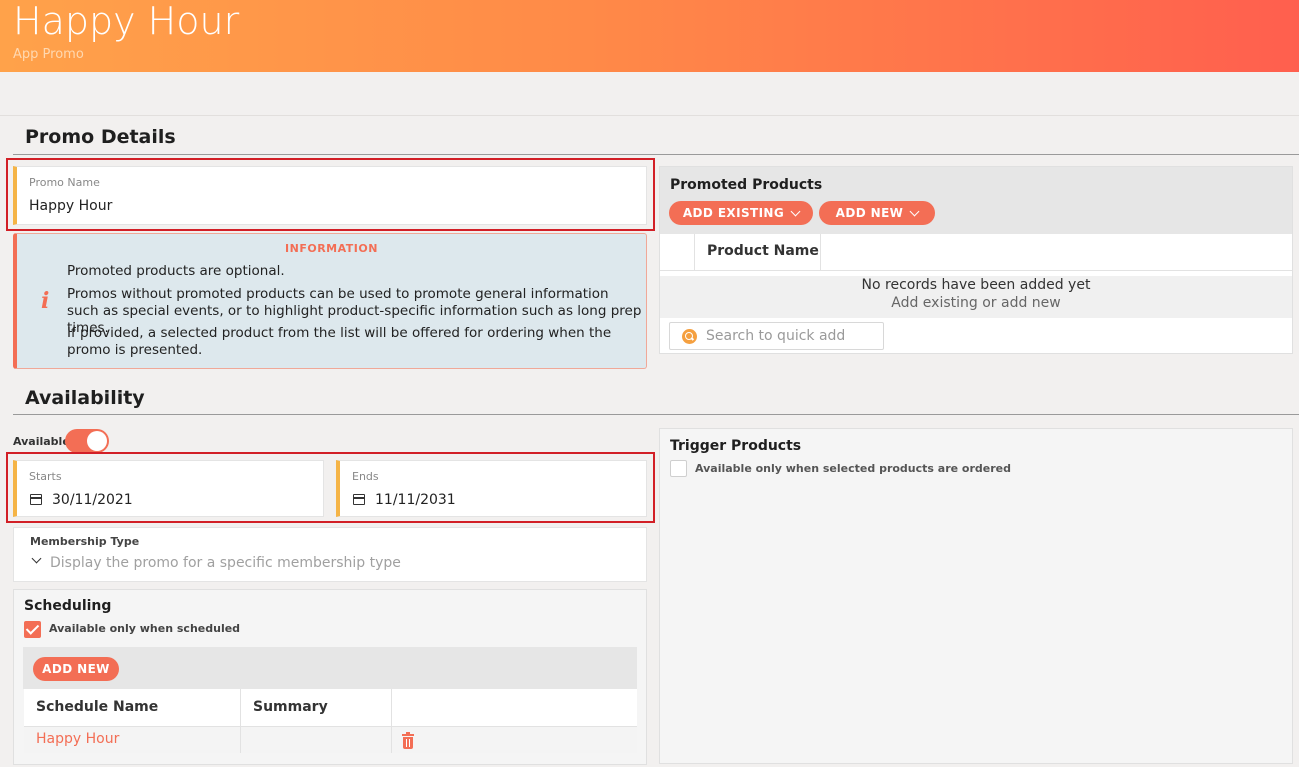  Describe the element at coordinates (70, 206) in the screenshot. I see `promo-name-value: Happy Hour` at that location.